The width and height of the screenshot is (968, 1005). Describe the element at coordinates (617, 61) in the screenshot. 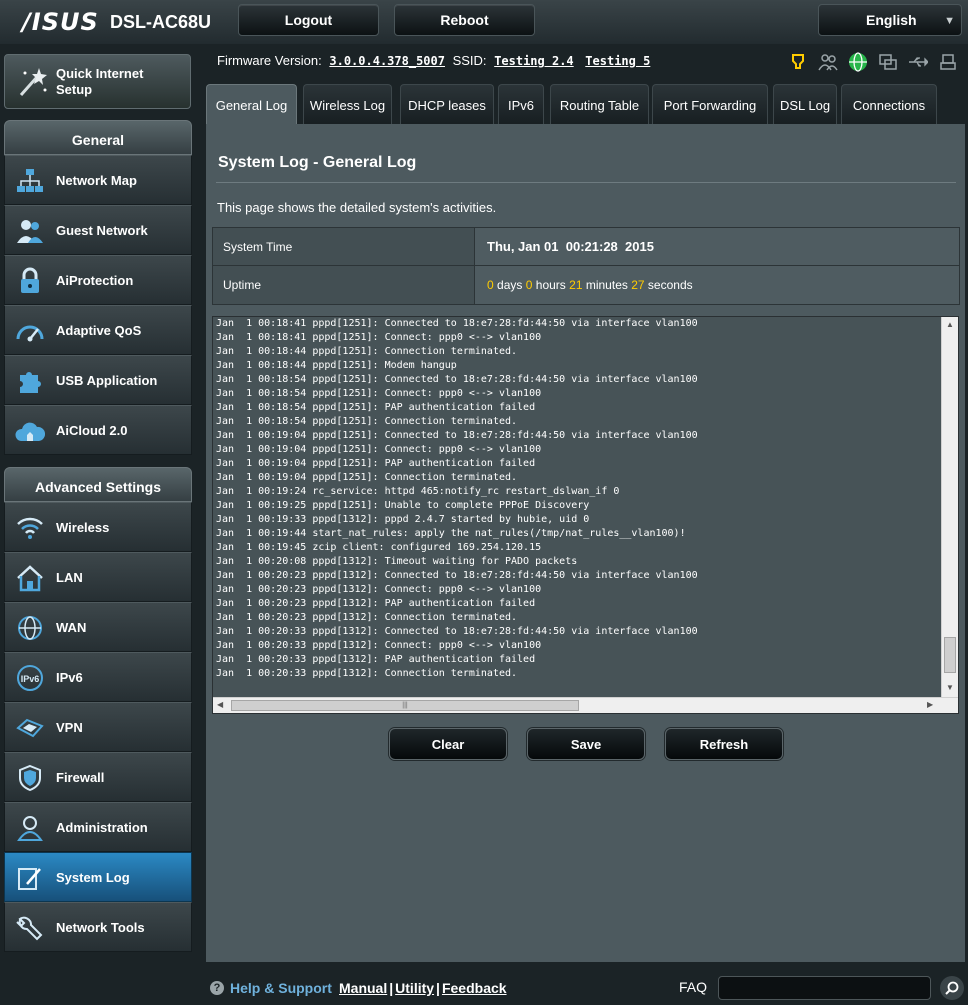

I see `ssid-link-5g: Testing 5` at that location.